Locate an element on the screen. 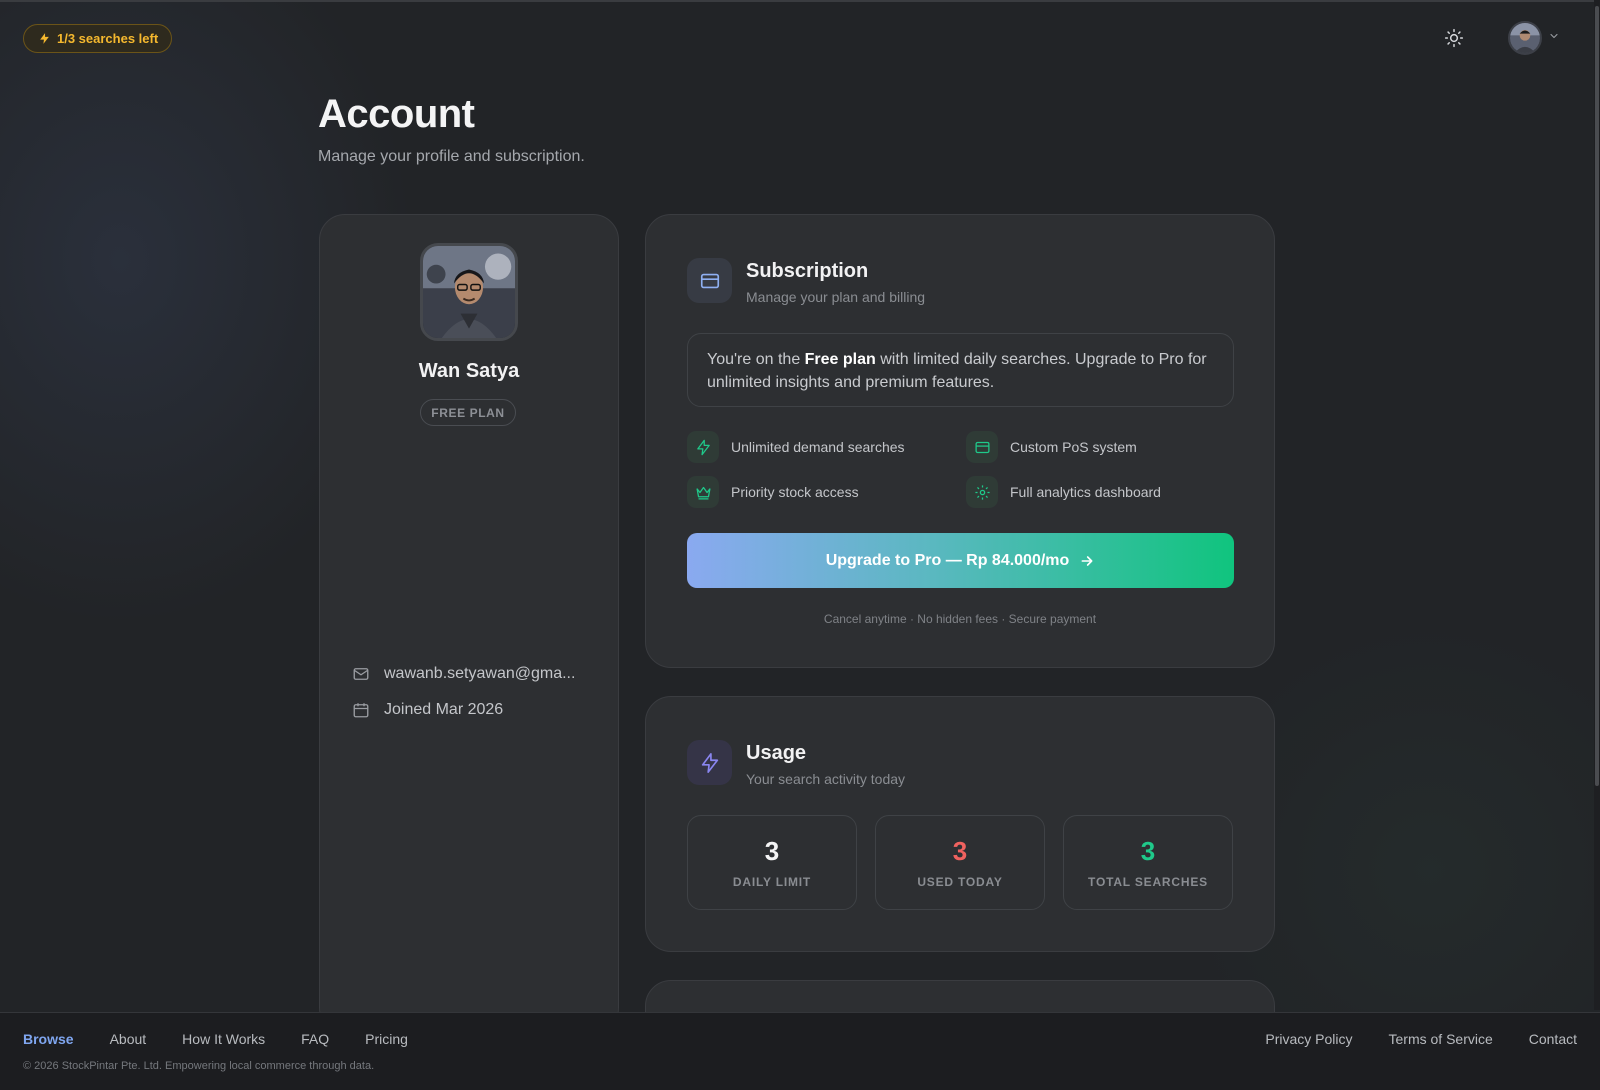 This screenshot has height=1090, width=1600. footer-nav: Browse About How It Works FAQ Pricing is located at coordinates (215, 1039).